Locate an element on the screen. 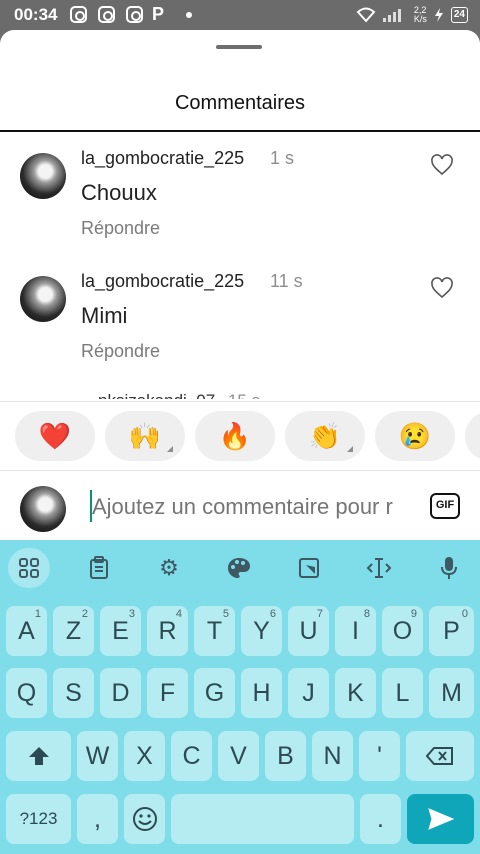 This screenshot has width=480, height=854. key-s: S is located at coordinates (73, 693).